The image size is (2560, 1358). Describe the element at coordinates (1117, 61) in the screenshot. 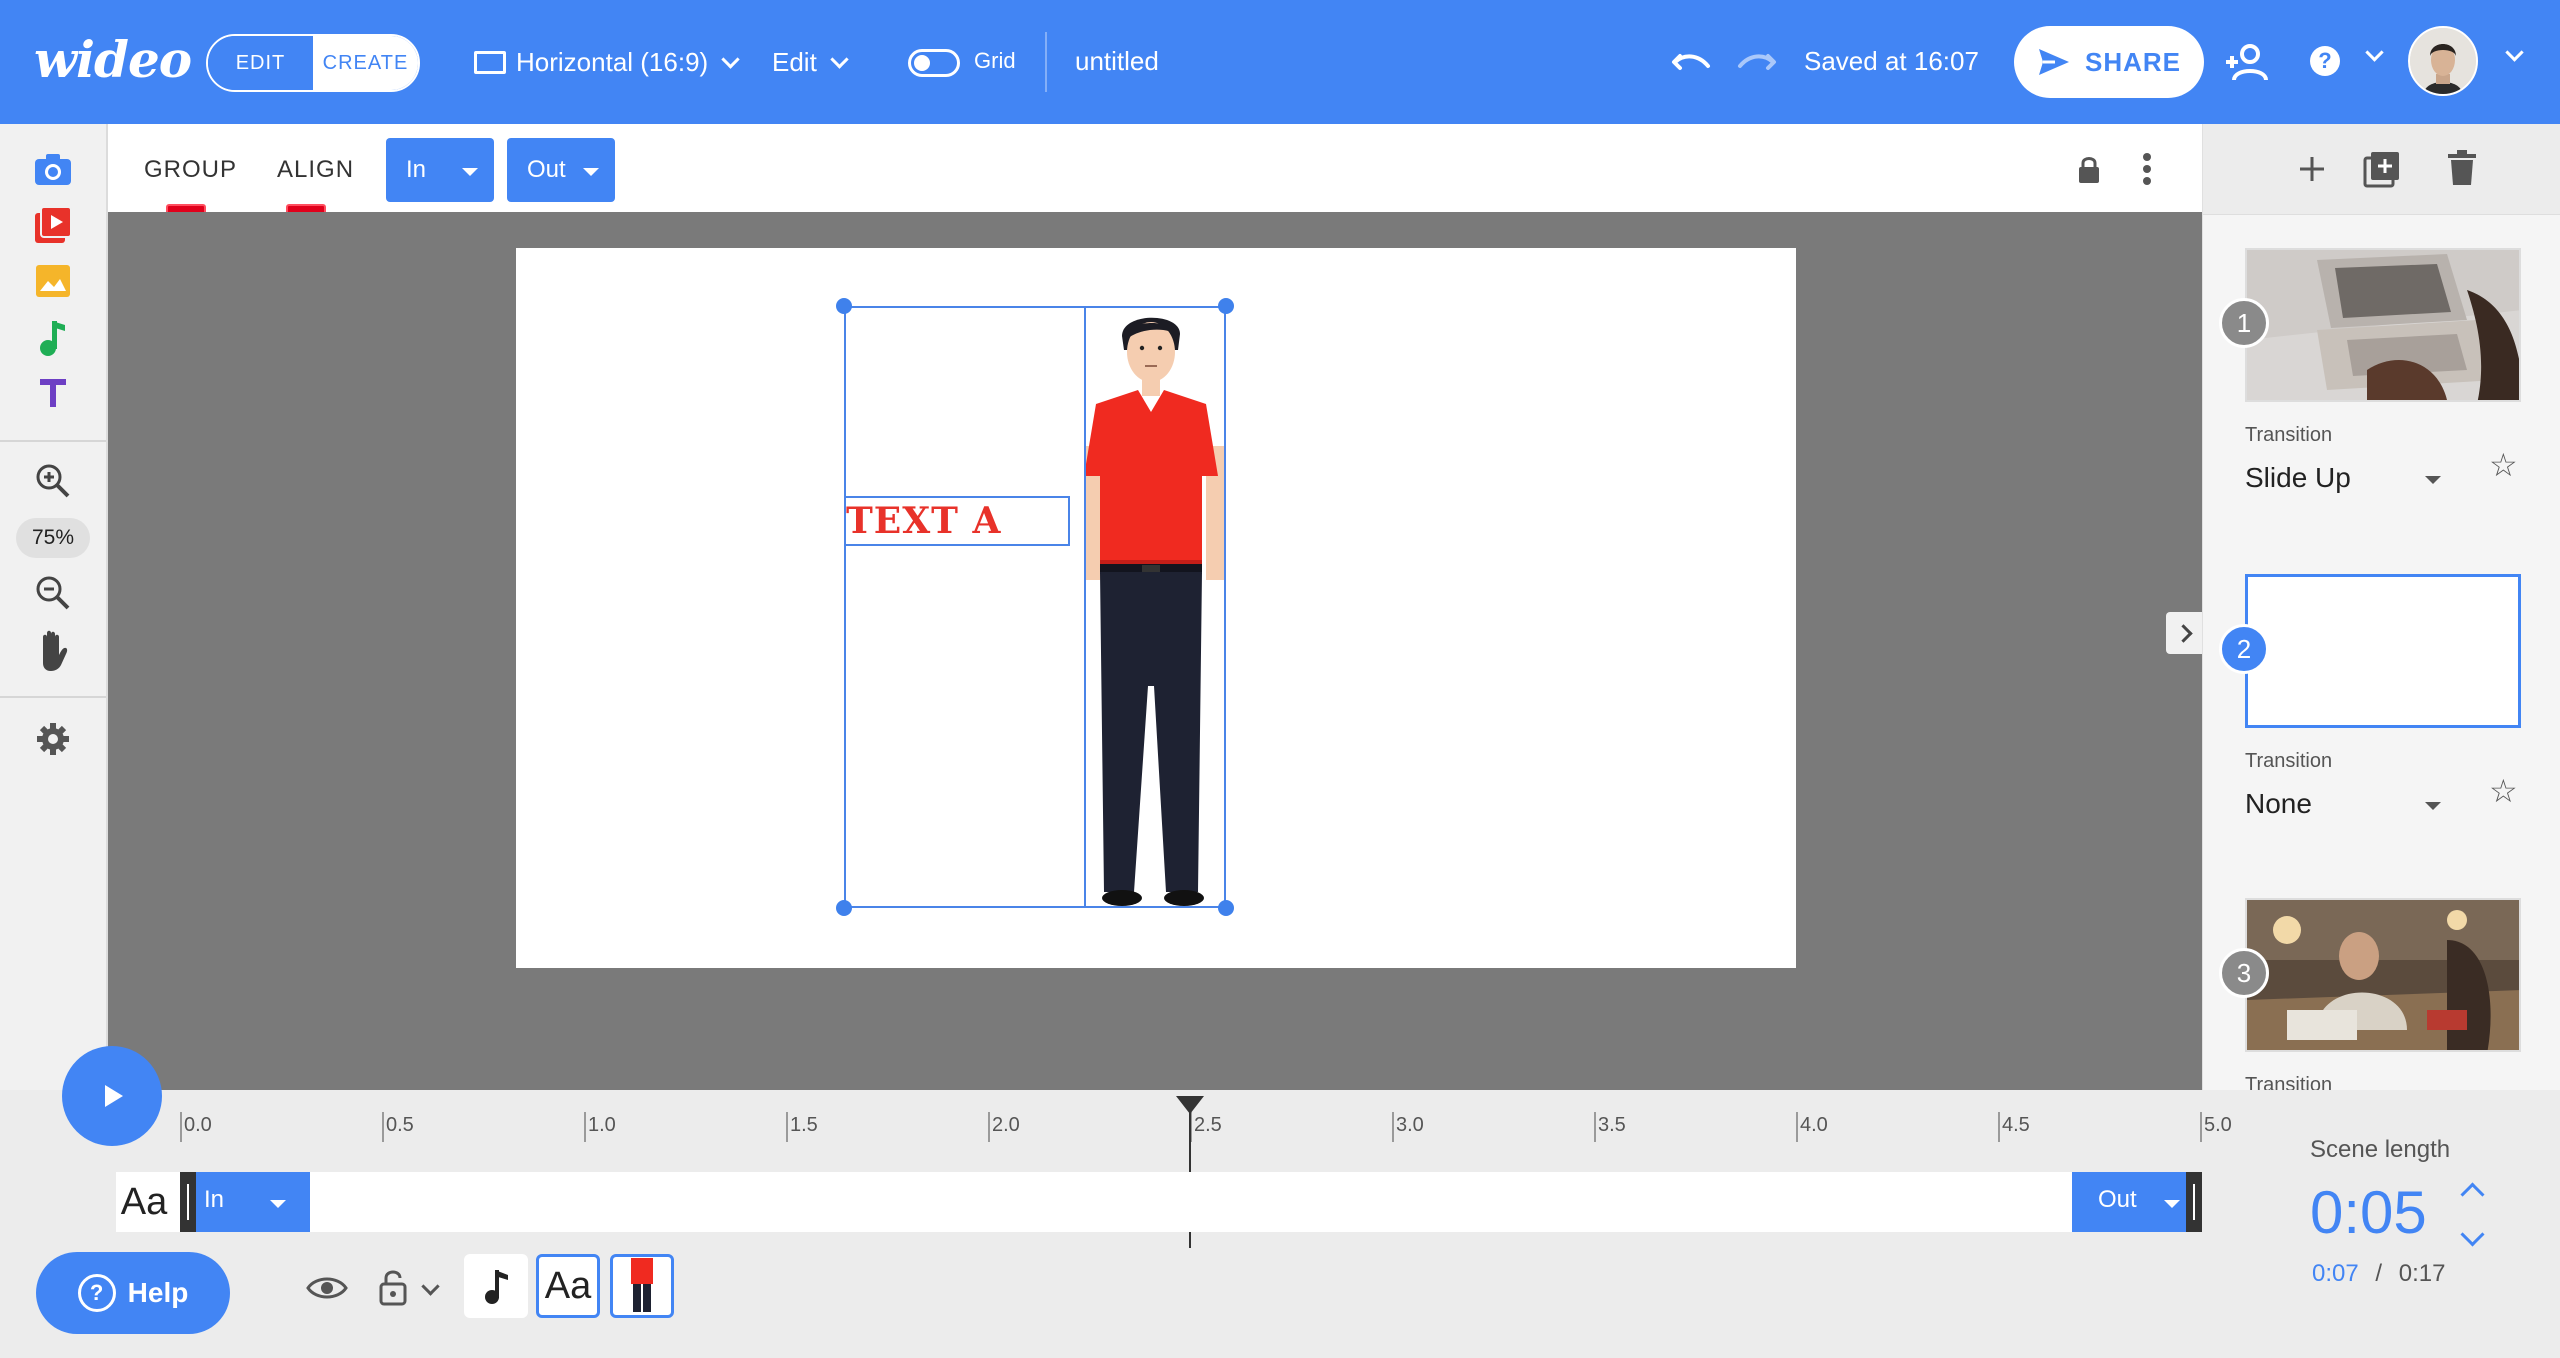

I see `document-title: untitled` at that location.